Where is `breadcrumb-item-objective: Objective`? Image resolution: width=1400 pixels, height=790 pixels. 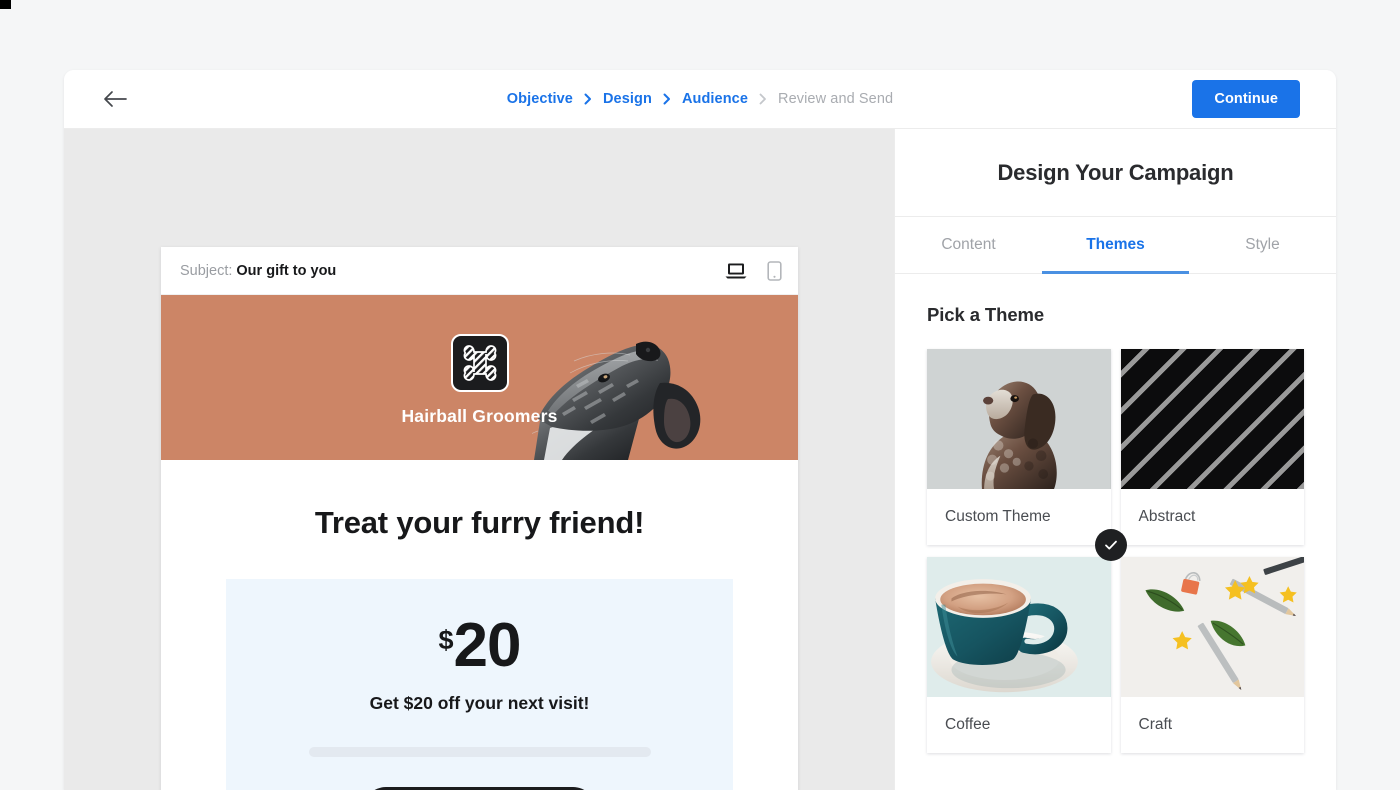 breadcrumb-item-objective: Objective is located at coordinates (540, 99).